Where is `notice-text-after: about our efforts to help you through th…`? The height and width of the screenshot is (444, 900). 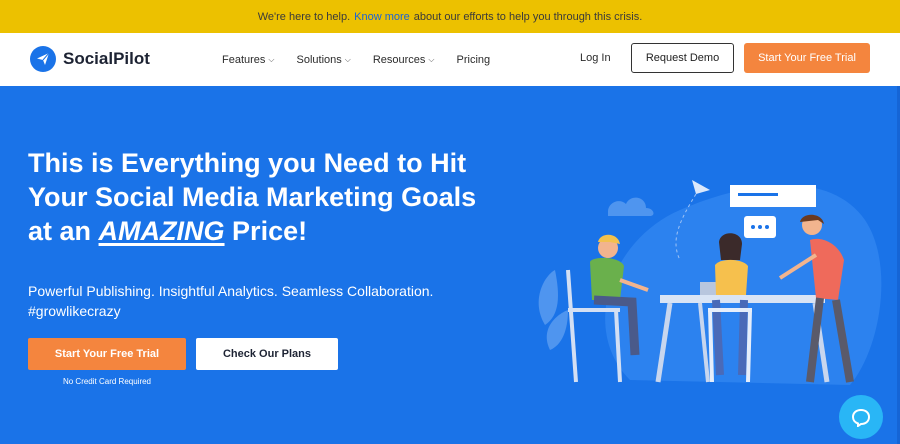 notice-text-after: about our efforts to help you through th… is located at coordinates (528, 16).